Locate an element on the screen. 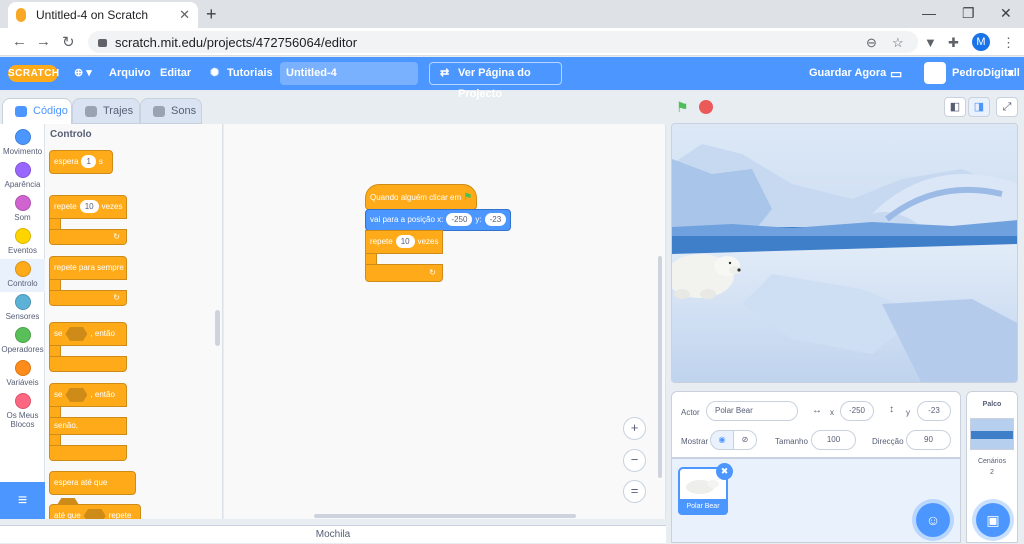  add-extension-button: ≡ is located at coordinates (22, 500).